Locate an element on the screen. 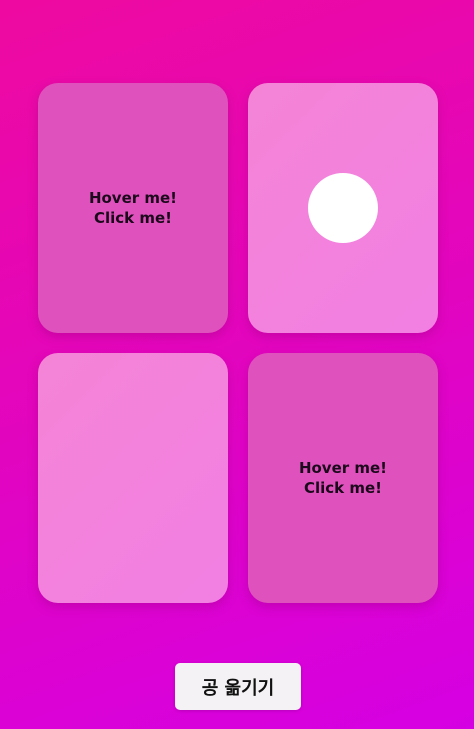 The height and width of the screenshot is (729, 474). card-4-click-text: Click me! is located at coordinates (342, 488).